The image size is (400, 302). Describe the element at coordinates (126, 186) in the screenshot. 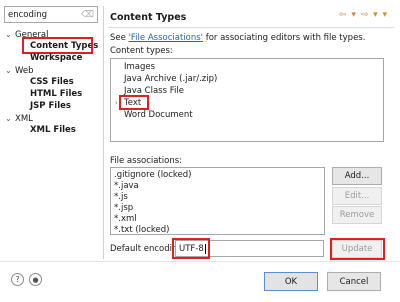

I see `file-association-item: *.java` at that location.